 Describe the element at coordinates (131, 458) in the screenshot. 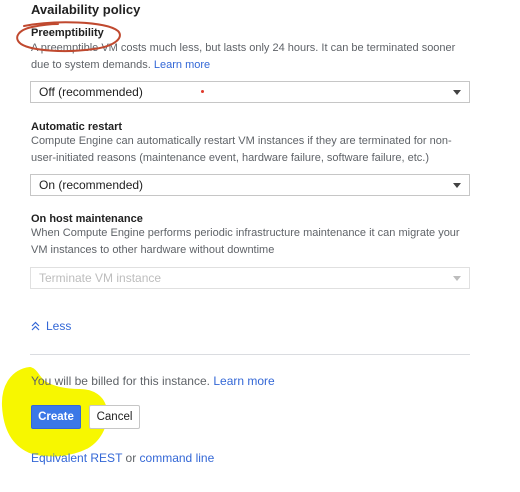

I see `or-text: or` at that location.